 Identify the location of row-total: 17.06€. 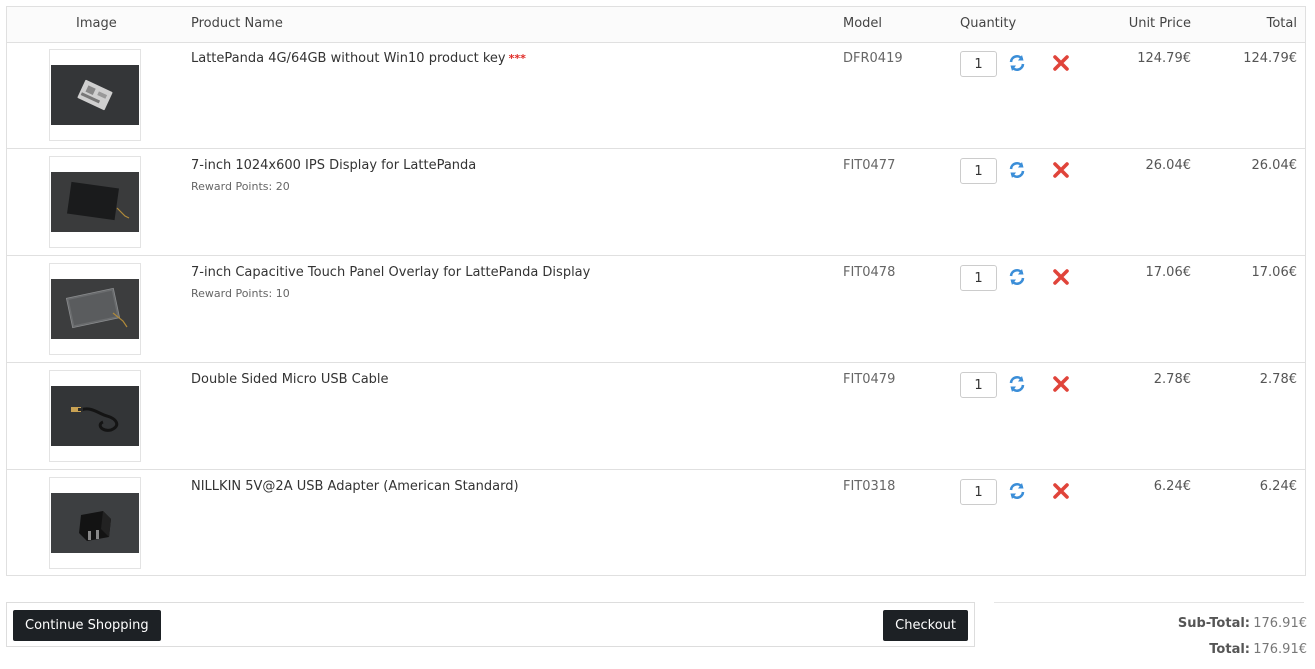
(1274, 272).